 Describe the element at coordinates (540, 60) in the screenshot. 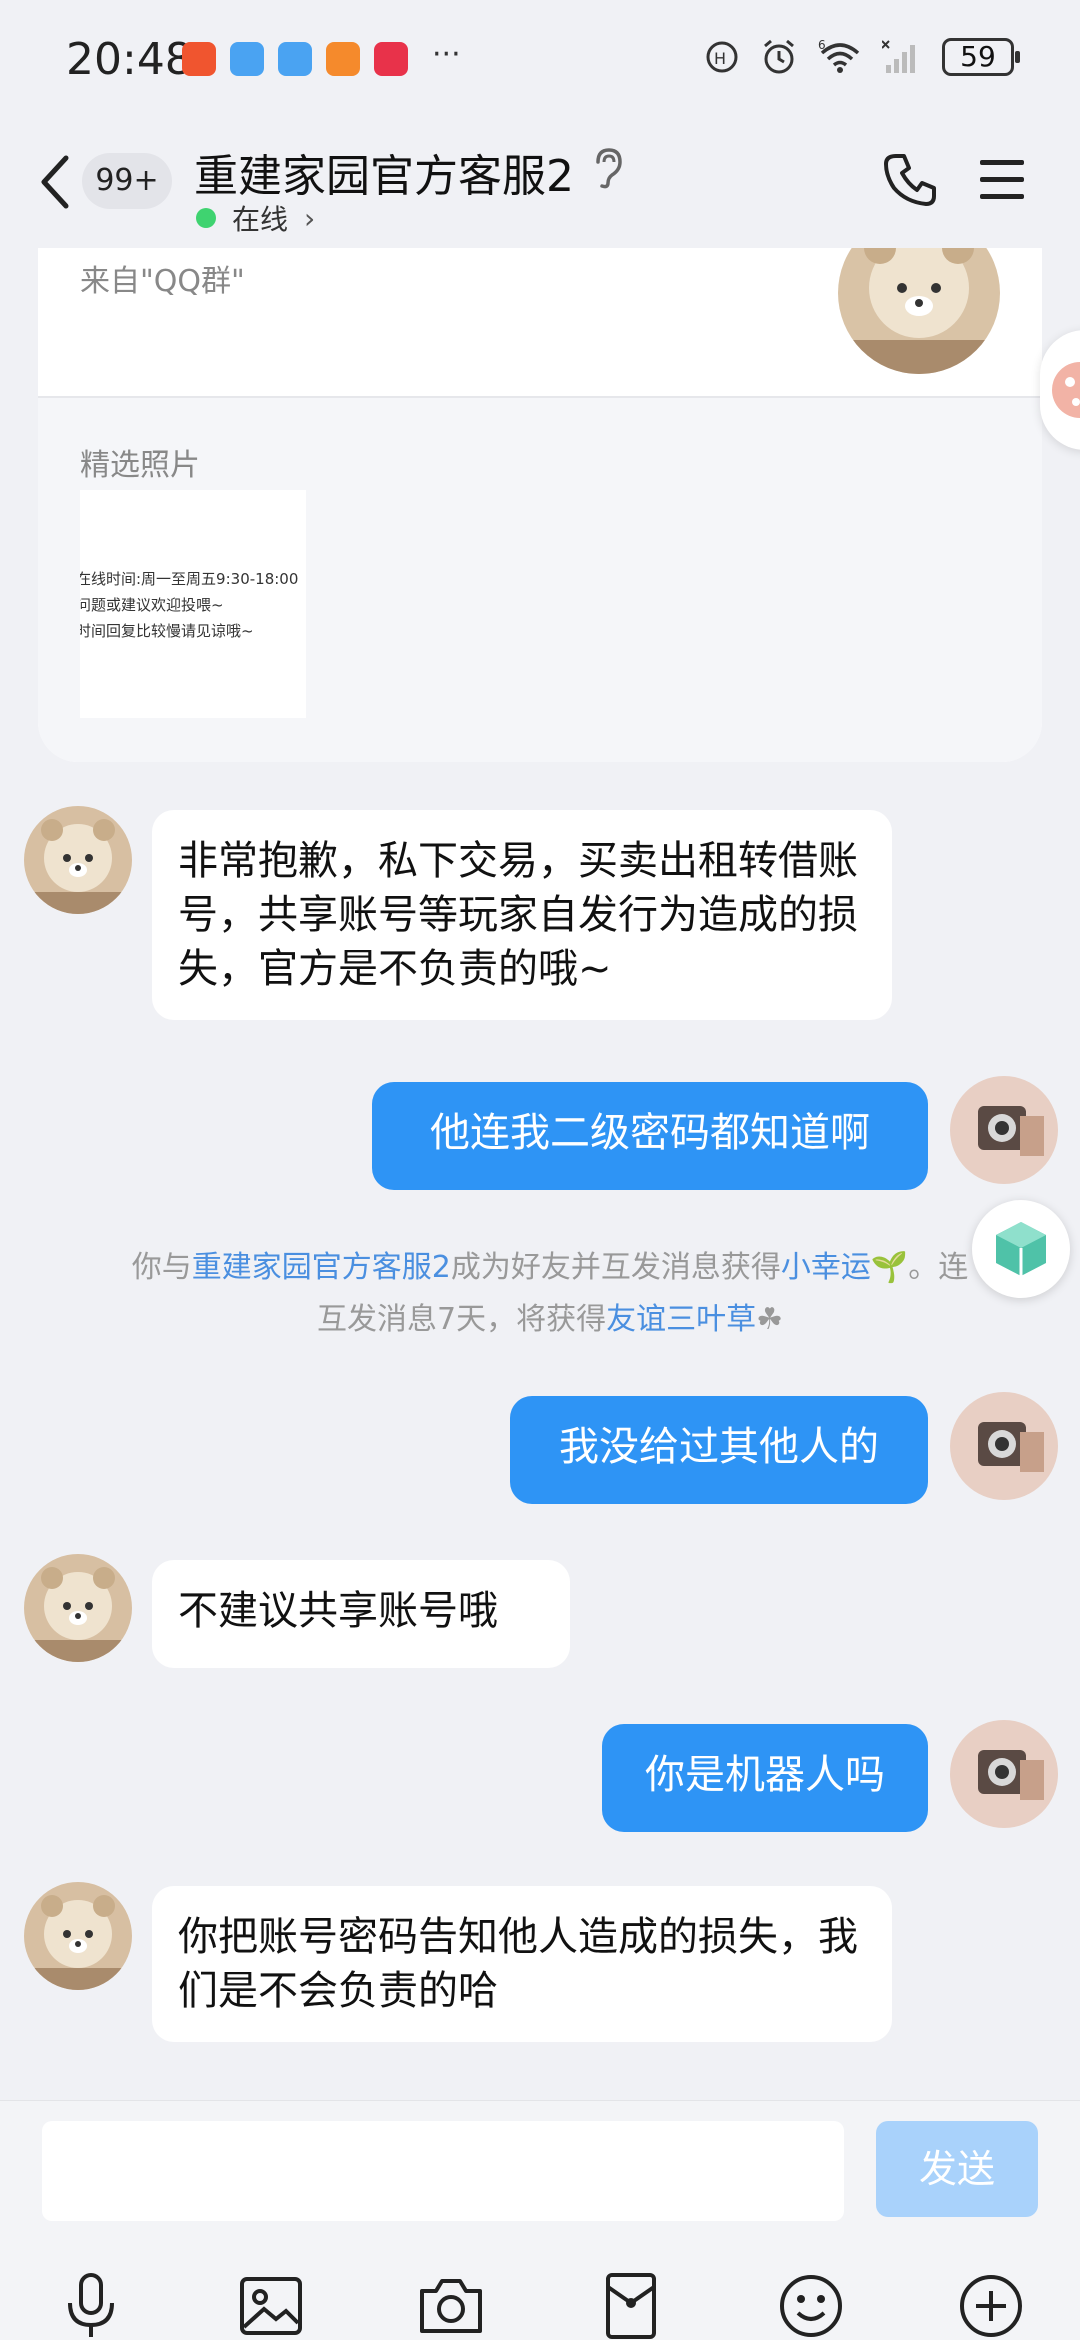

I see `status-bar: 20:48 ··· H 6 59` at that location.